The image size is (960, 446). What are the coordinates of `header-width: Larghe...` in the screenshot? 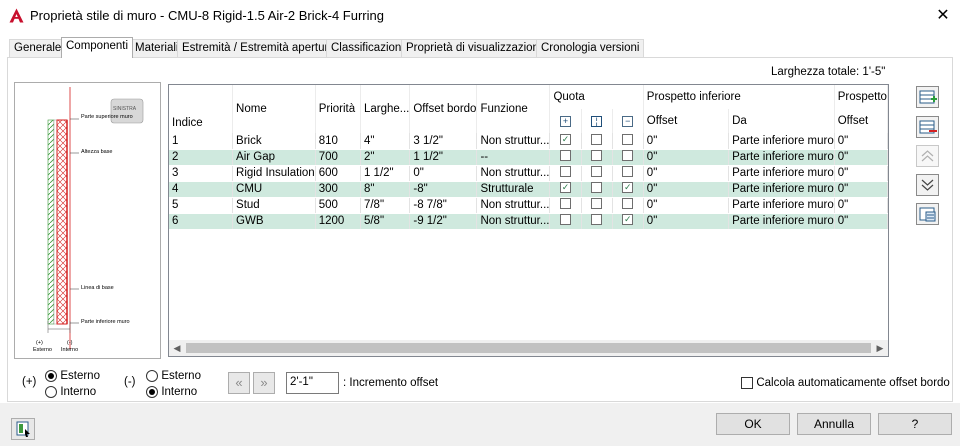 It's located at (385, 109).